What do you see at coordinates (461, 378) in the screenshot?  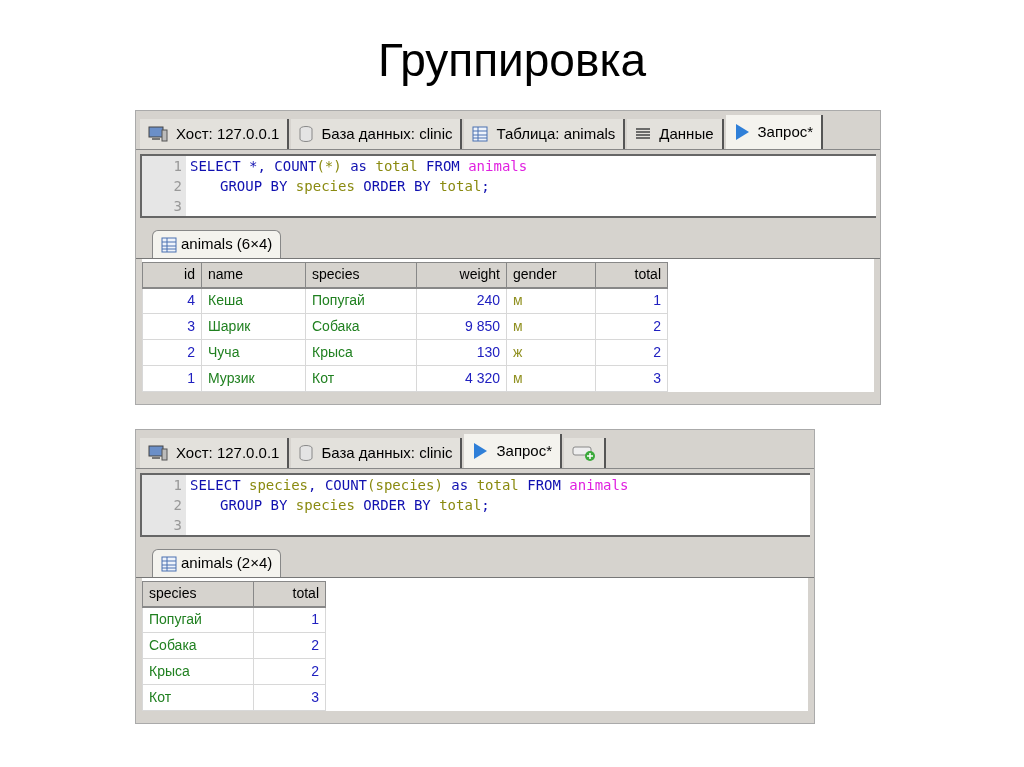 I see `table-cell: 4 320` at bounding box center [461, 378].